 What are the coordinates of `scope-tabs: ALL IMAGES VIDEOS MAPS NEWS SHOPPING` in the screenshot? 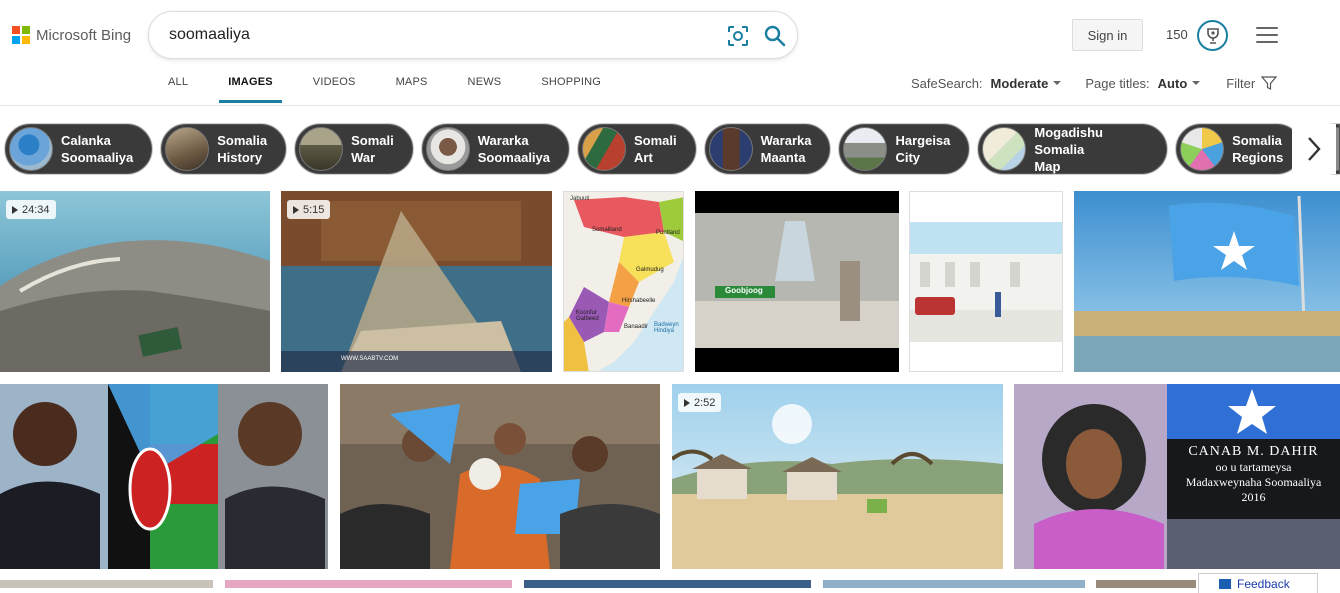 It's located at (404, 91).